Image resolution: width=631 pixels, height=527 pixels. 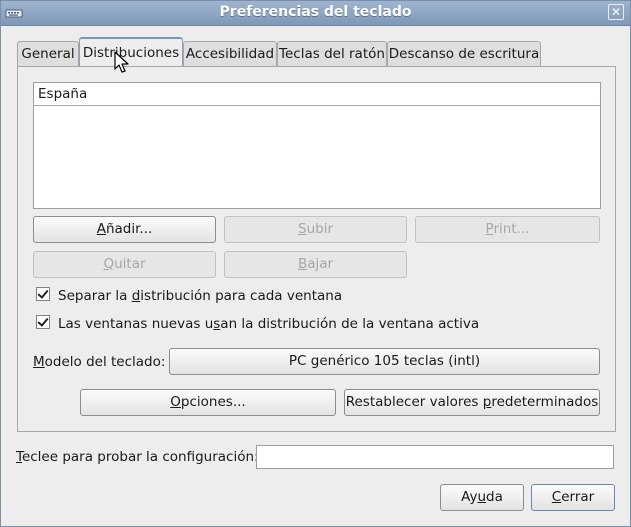 I want to click on move-down-button: Bajar, so click(x=315, y=264).